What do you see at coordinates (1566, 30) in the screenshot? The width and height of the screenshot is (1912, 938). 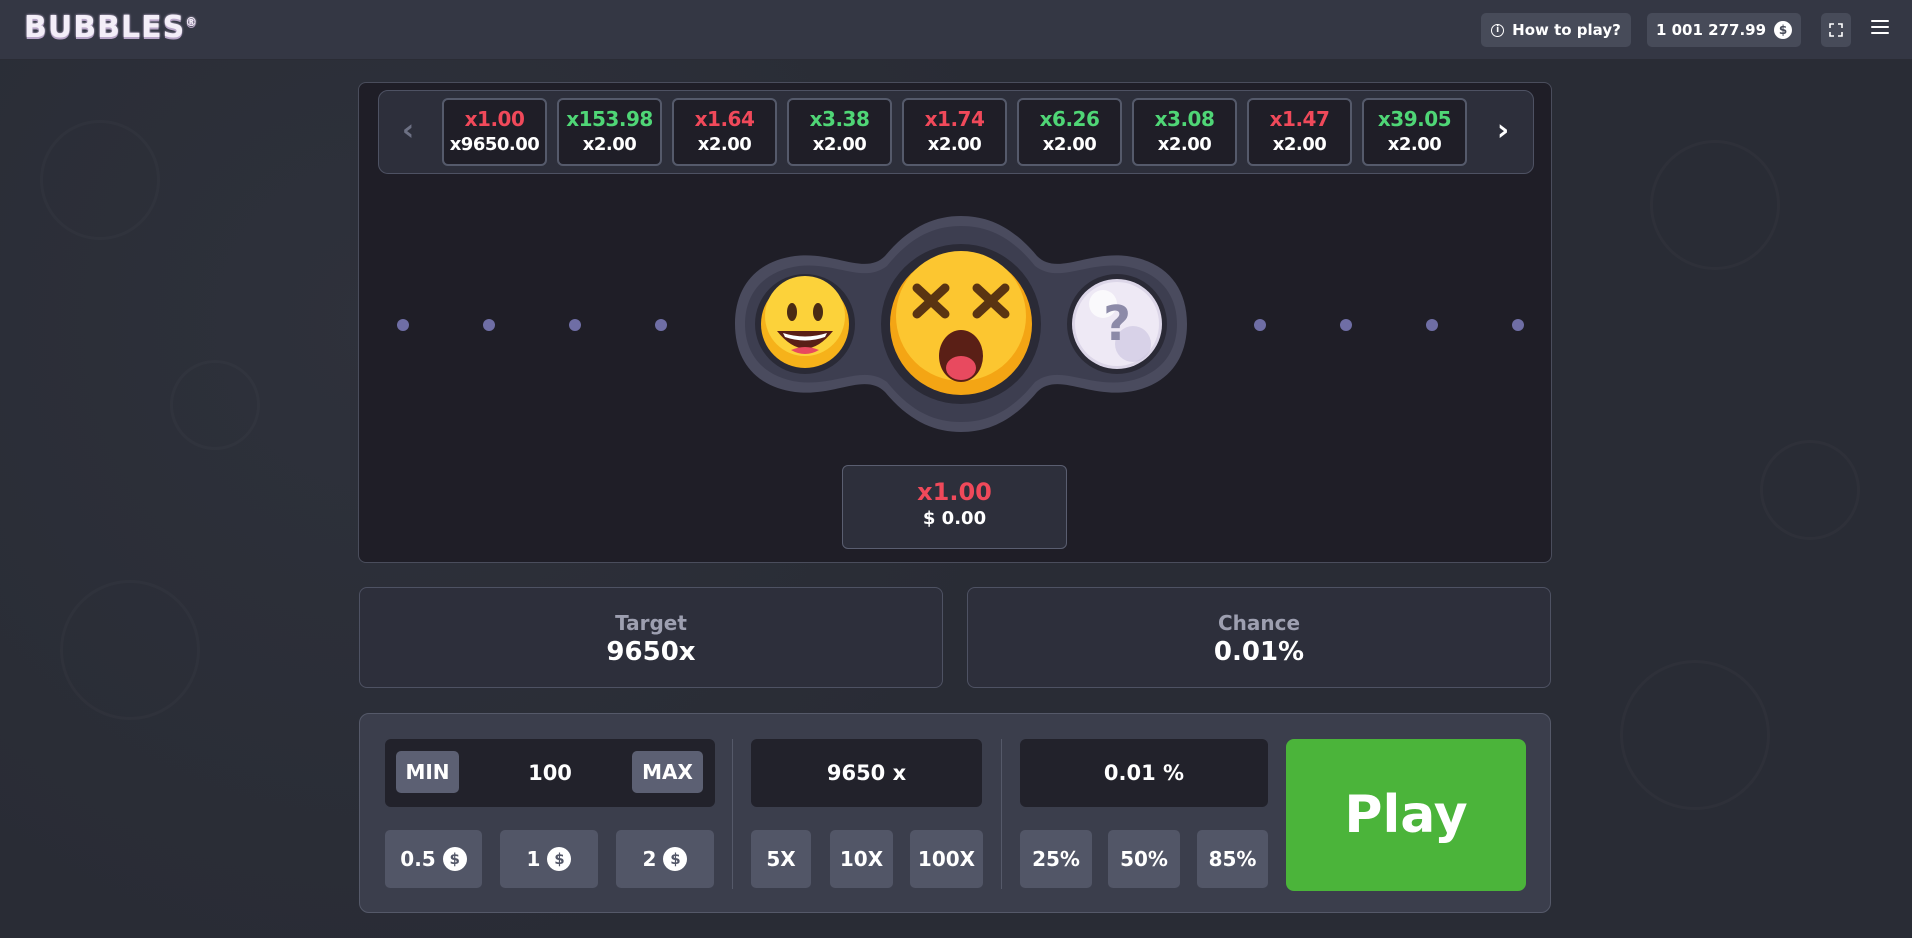 I see `how-to-play-label: How to play?` at bounding box center [1566, 30].